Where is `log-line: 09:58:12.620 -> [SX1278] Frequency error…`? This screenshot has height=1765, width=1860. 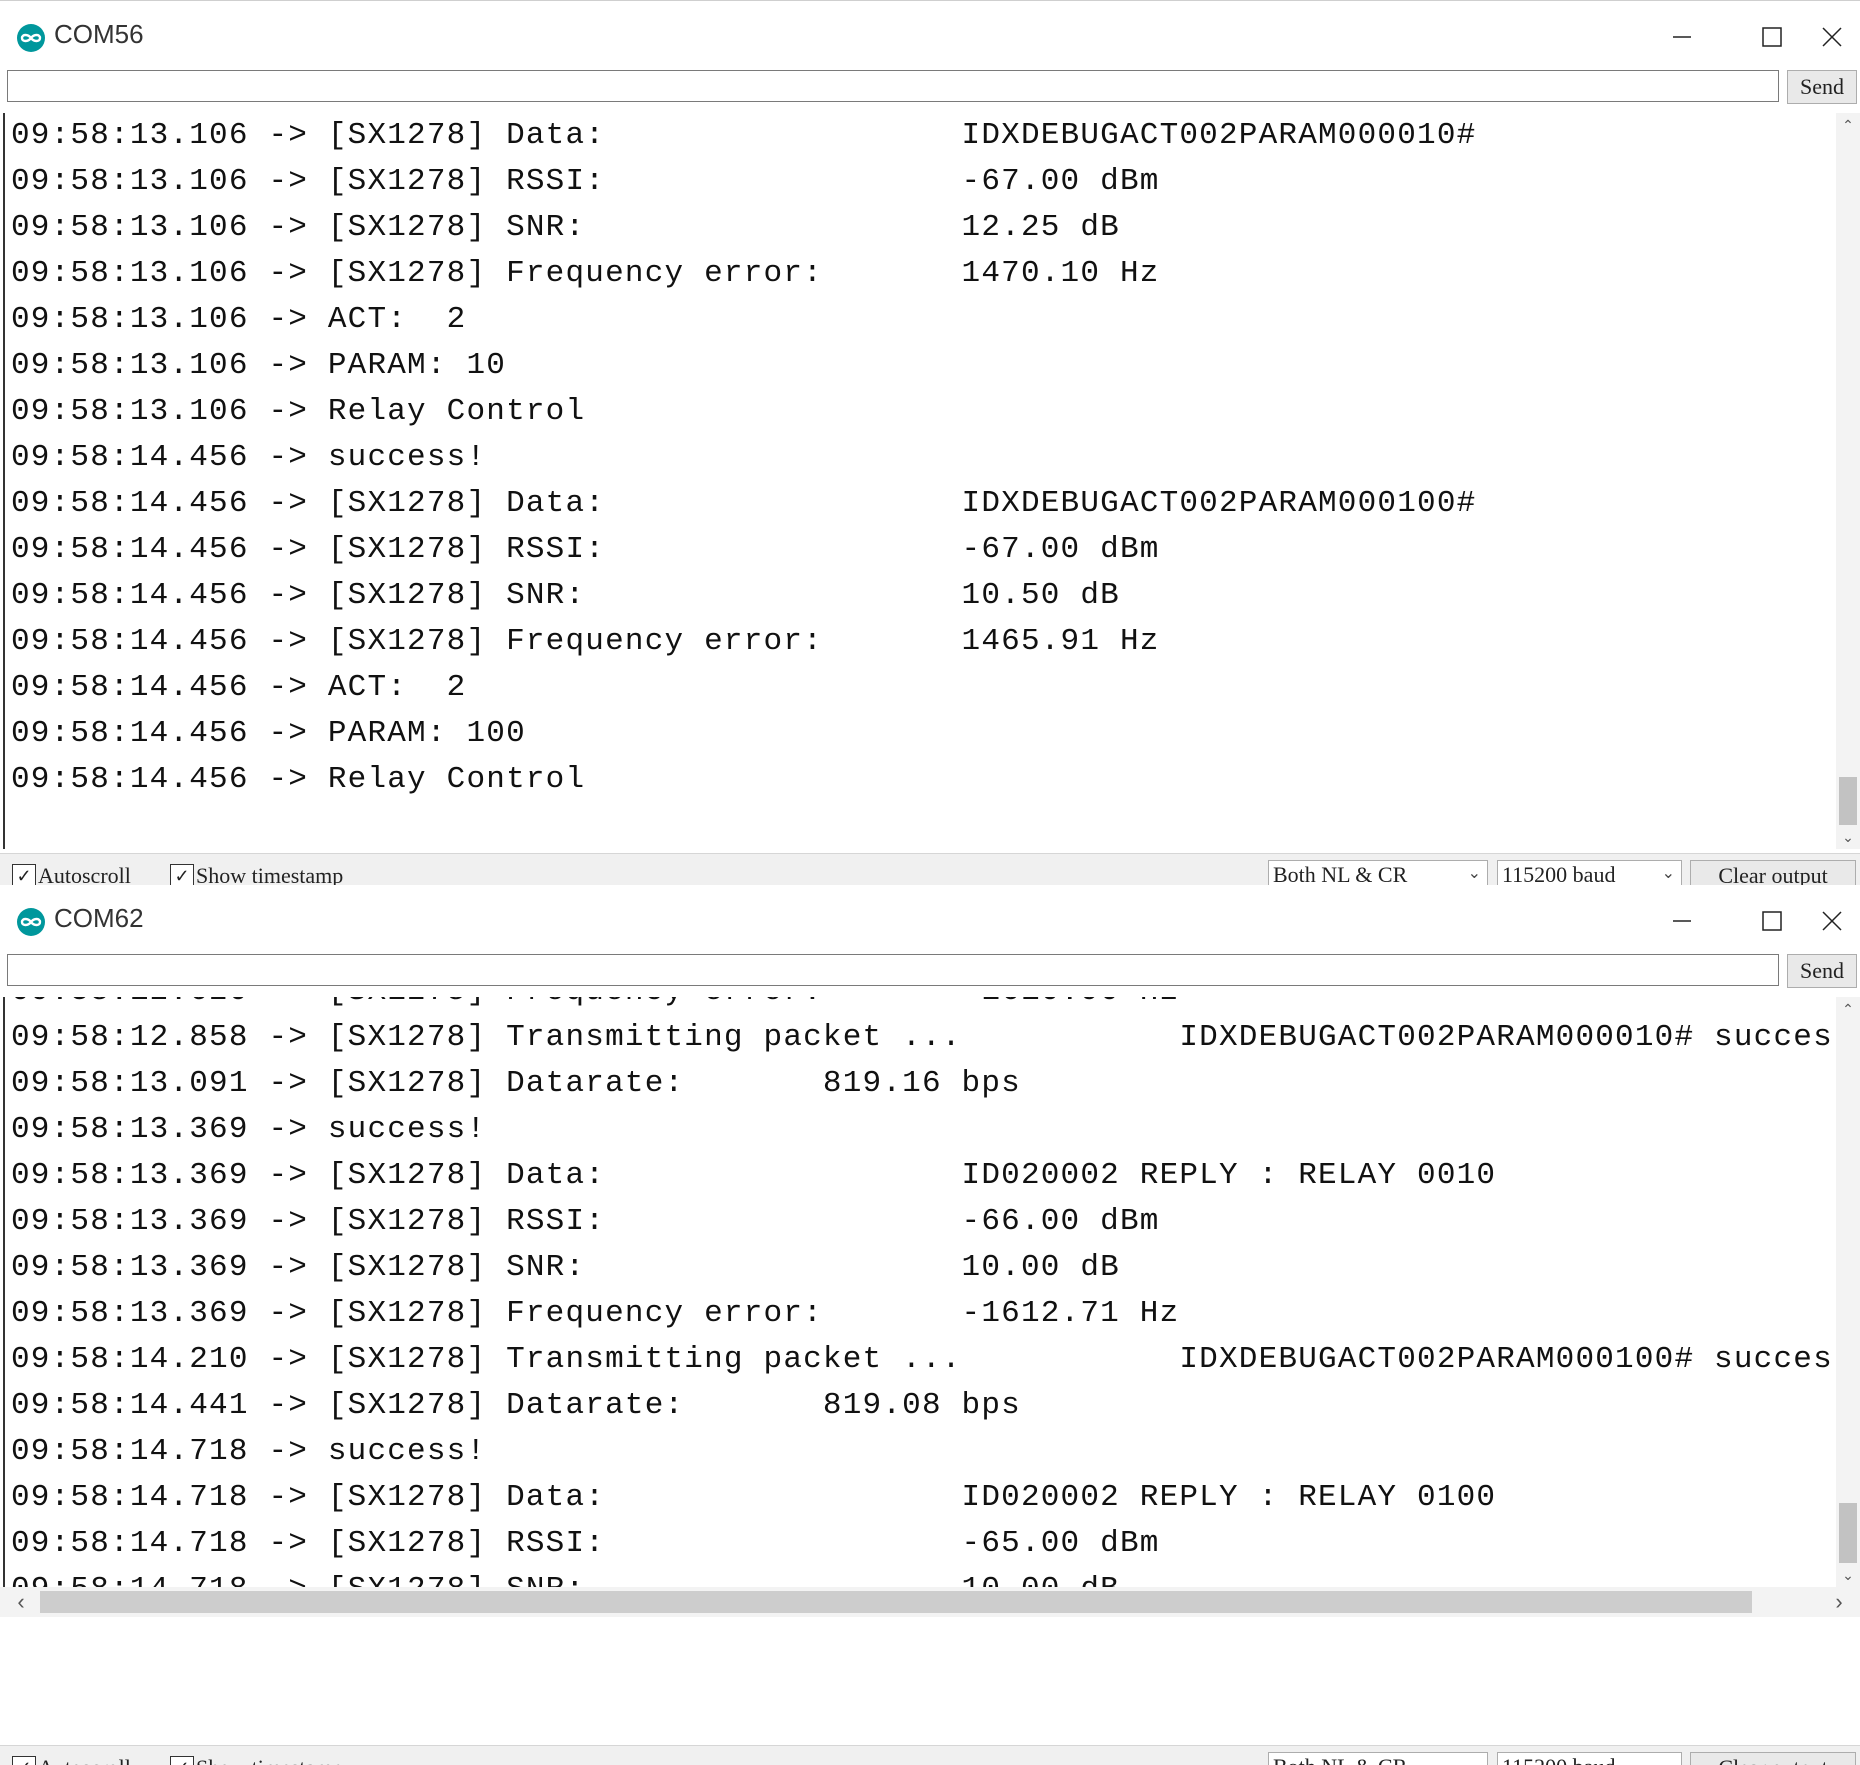 log-line: 09:58:12.620 -> [SX1278] Frequency error… is located at coordinates (921, 1006).